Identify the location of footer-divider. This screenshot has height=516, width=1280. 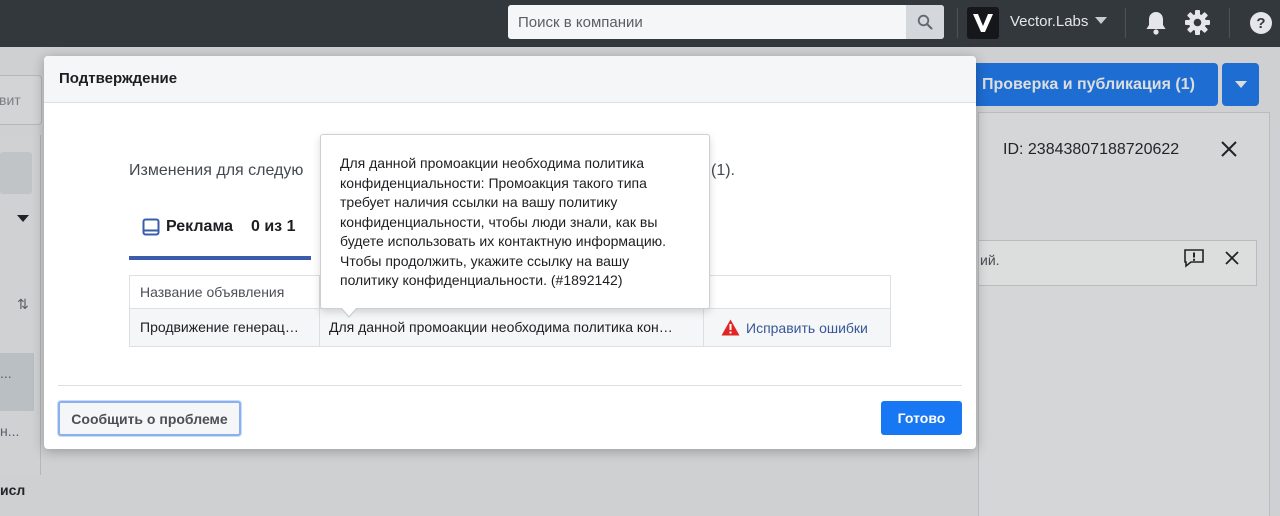
(510, 385).